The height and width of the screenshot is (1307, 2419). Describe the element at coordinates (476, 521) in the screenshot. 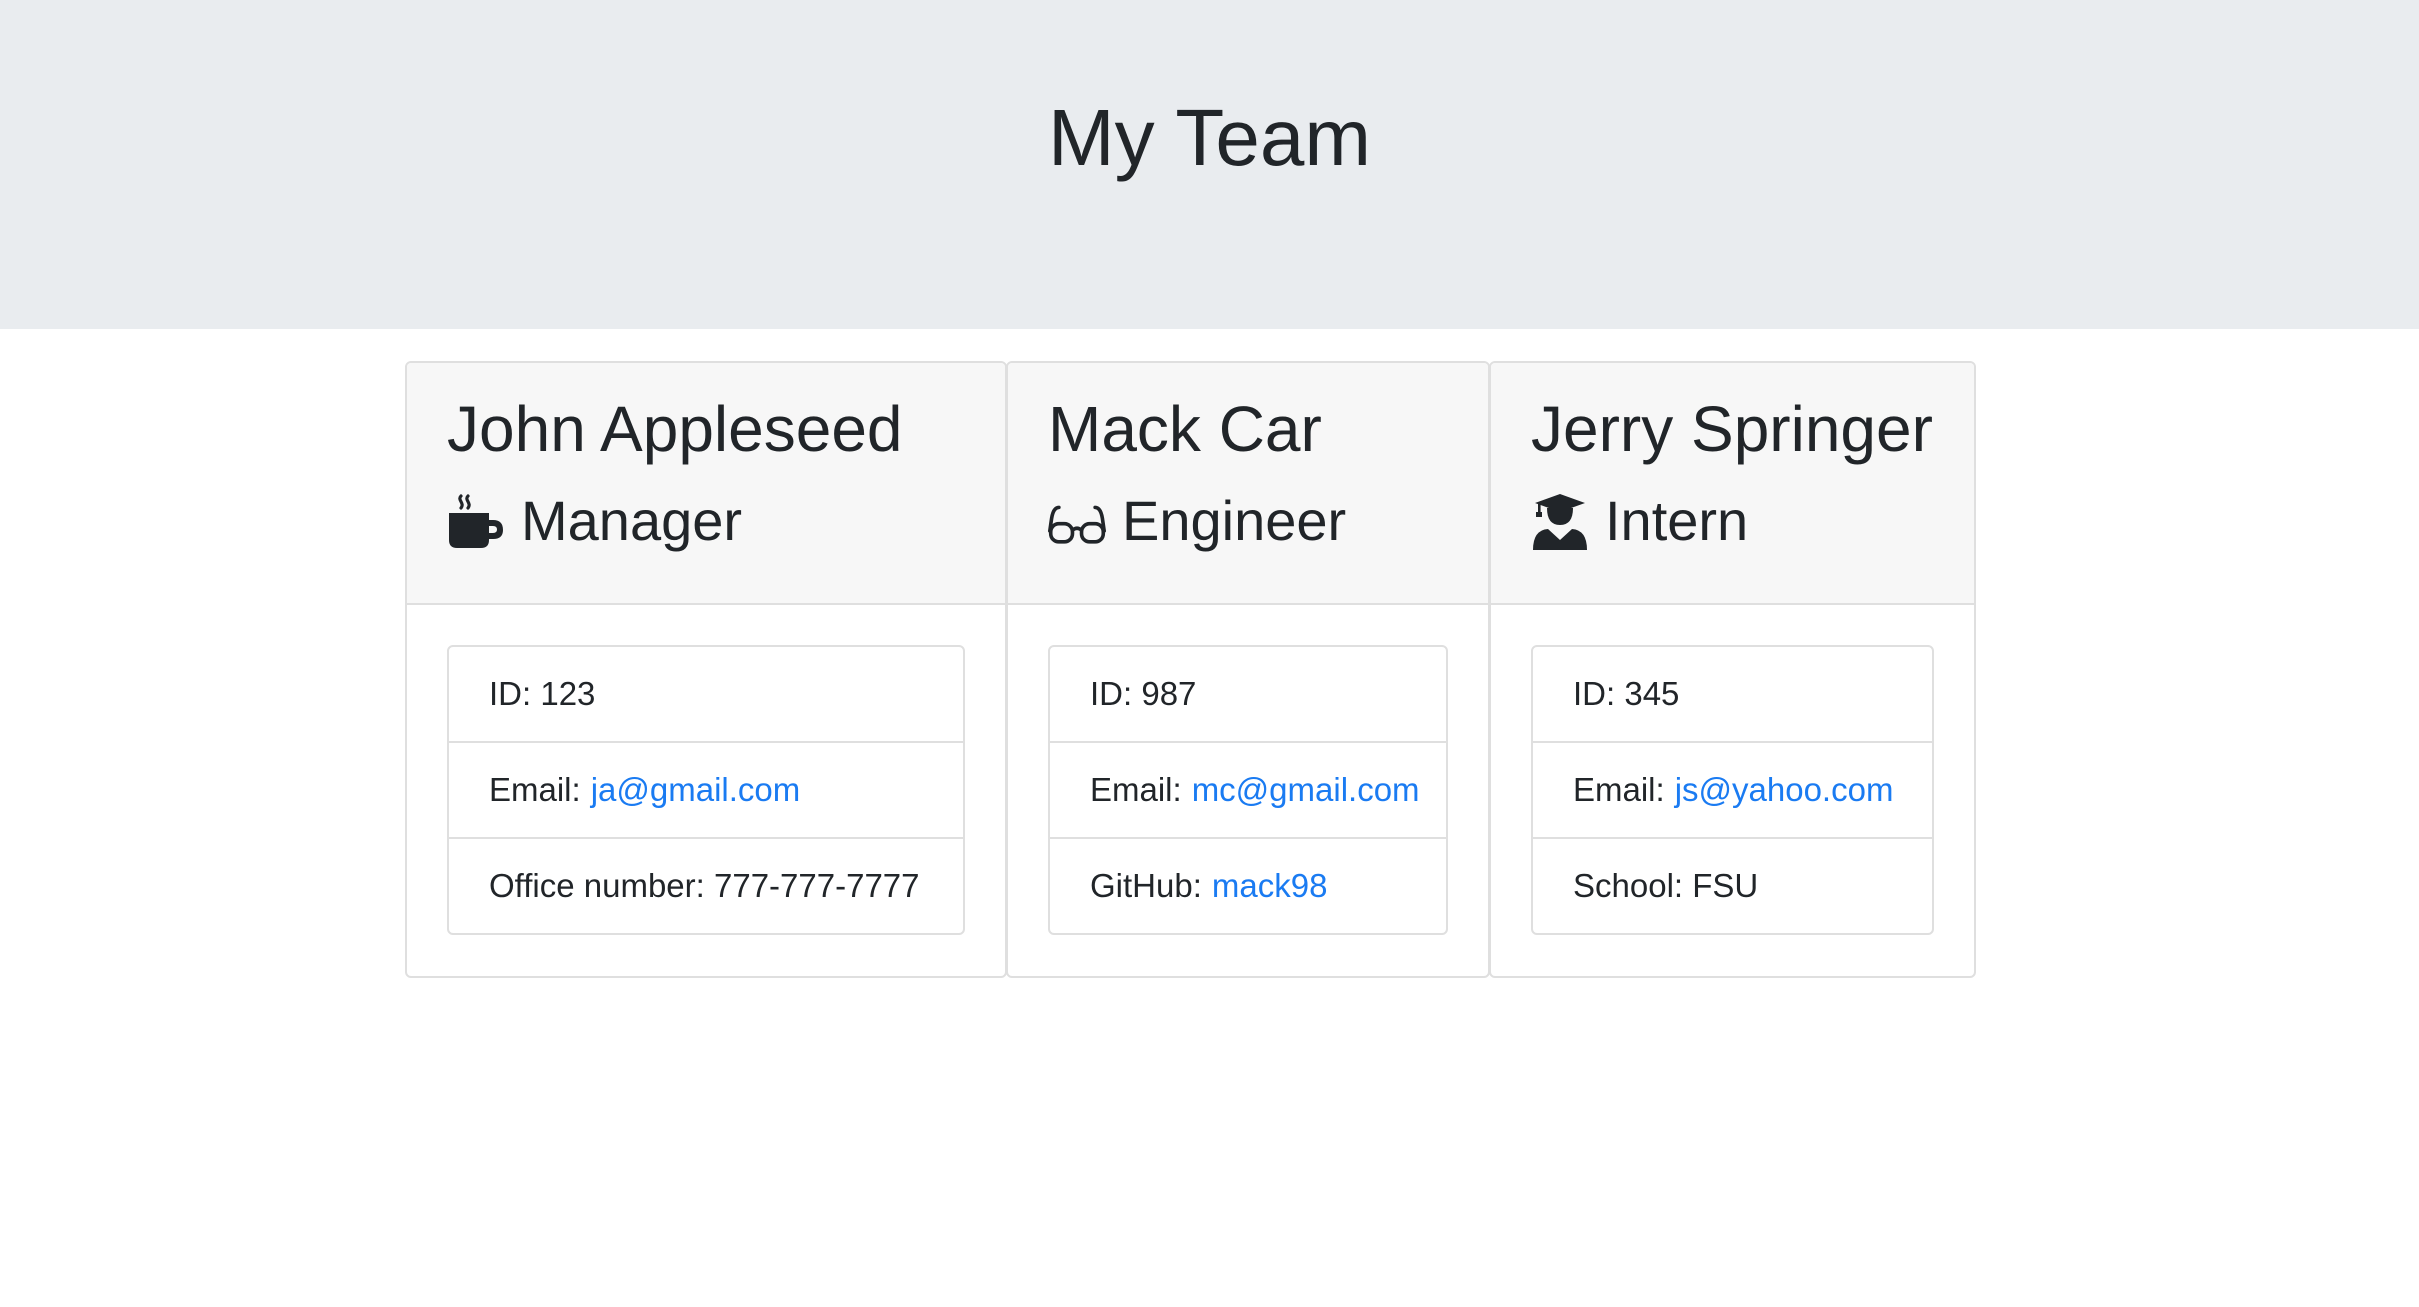

I see `mug-hot-icon` at that location.